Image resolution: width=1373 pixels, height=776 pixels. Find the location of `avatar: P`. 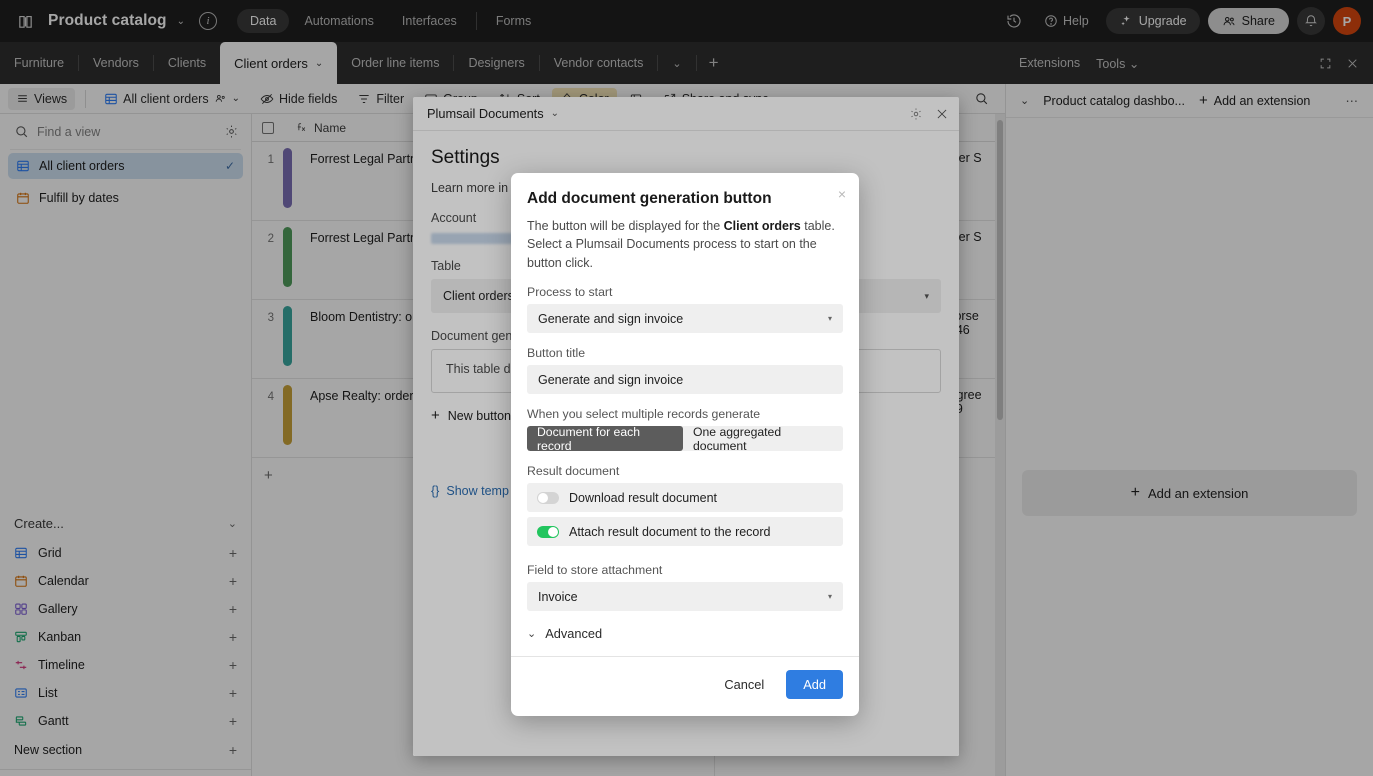

avatar: P is located at coordinates (1347, 21).